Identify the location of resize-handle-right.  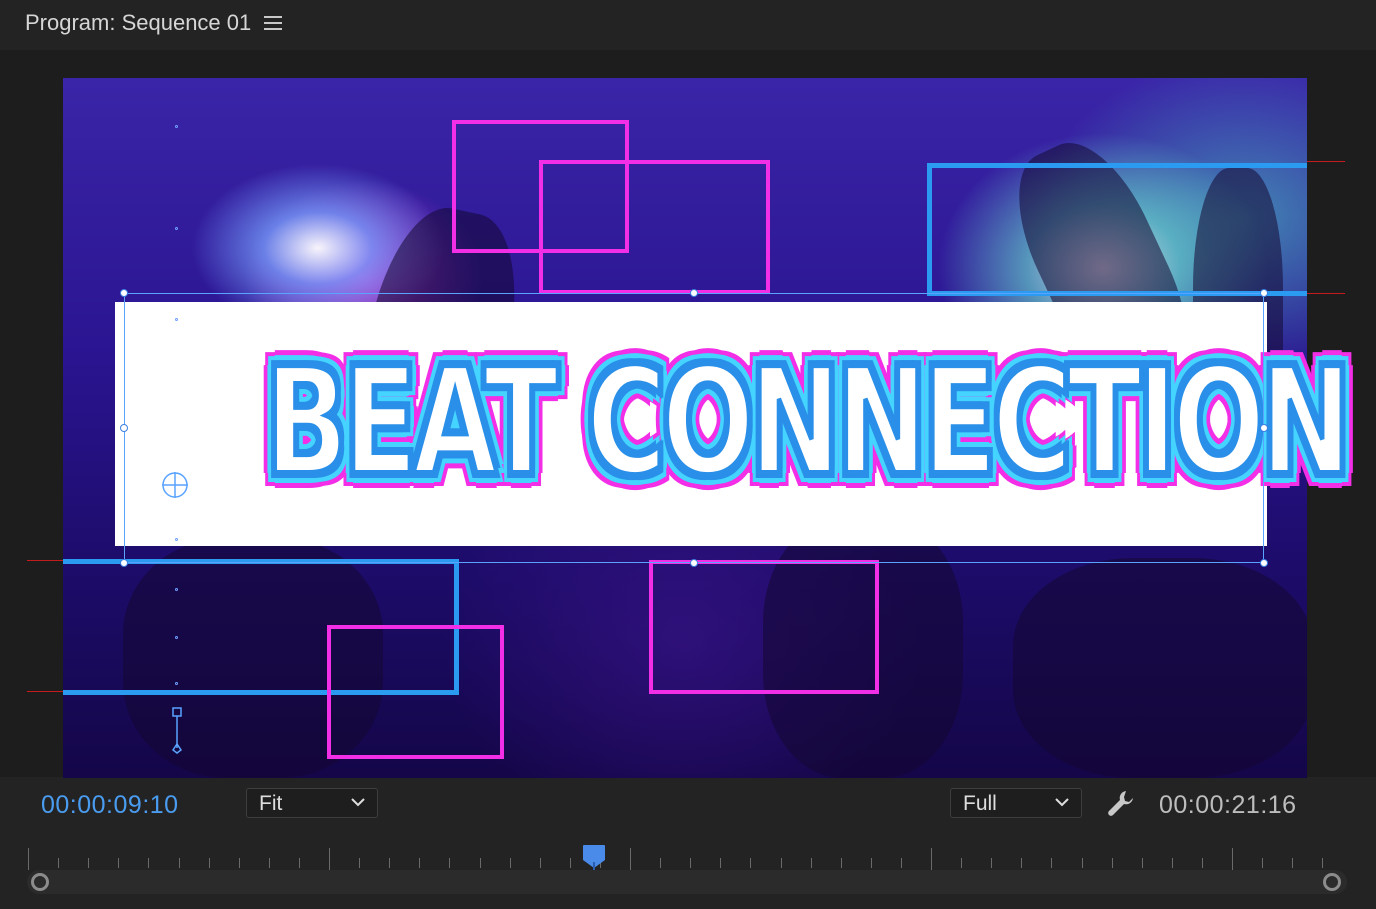
(1264, 428).